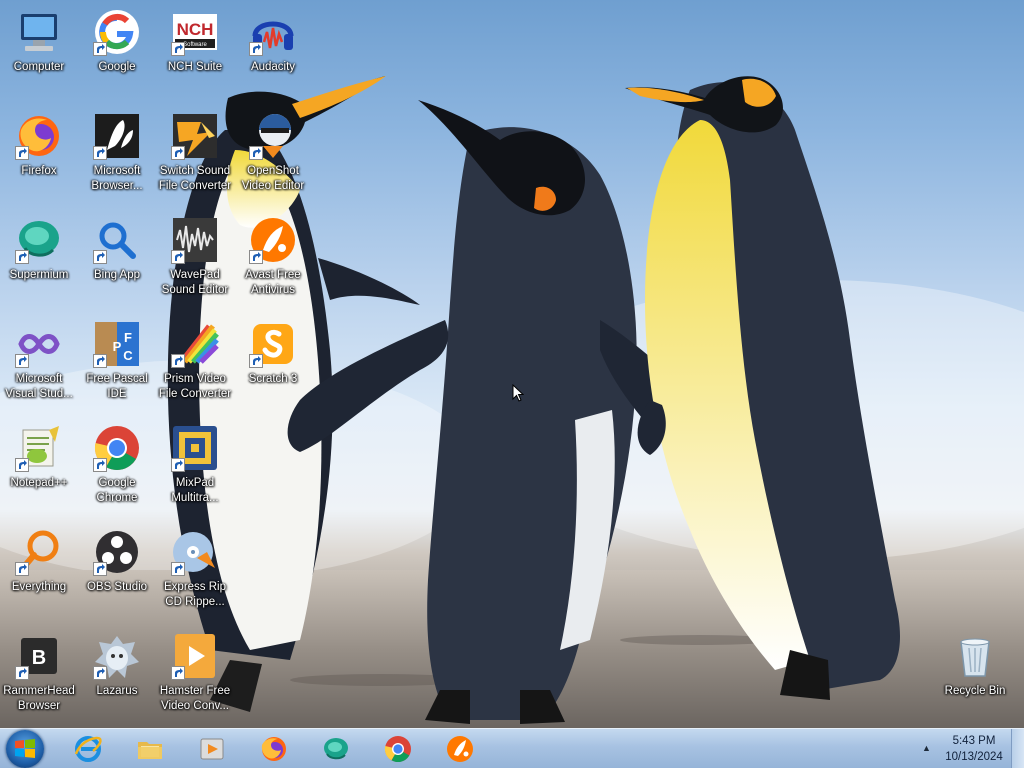 The image size is (1024, 768). Describe the element at coordinates (1017, 748) in the screenshot. I see `show-desktop-button` at that location.